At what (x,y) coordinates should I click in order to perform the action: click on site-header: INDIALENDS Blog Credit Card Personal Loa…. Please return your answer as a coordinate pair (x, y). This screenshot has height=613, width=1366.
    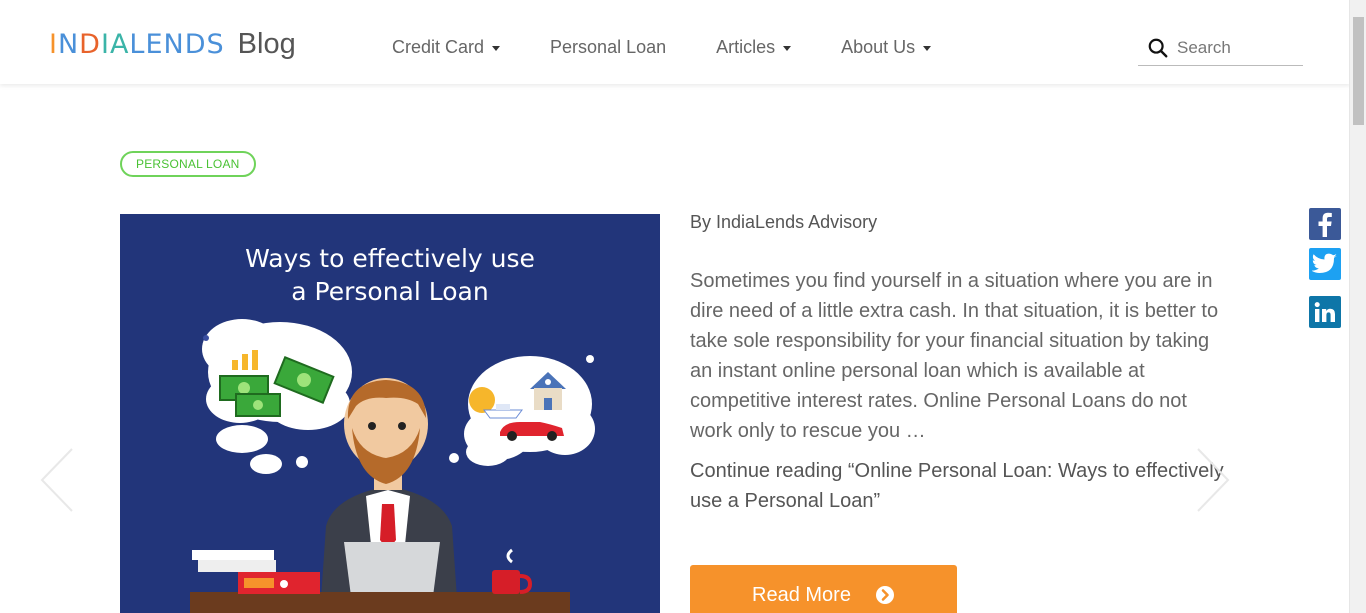
    Looking at the image, I should click on (675, 42).